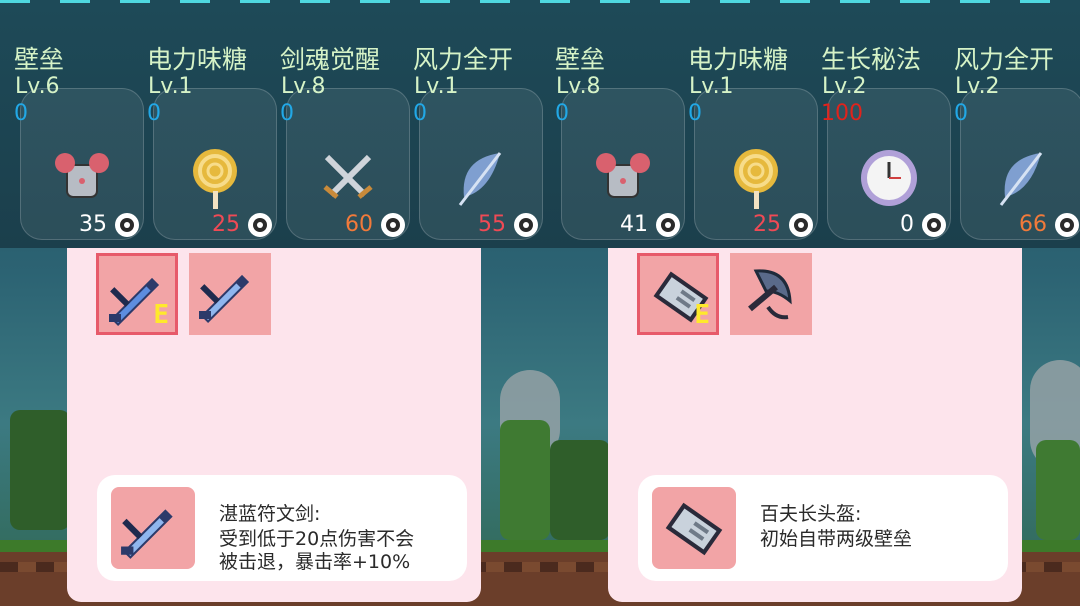  I want to click on skill-name: 生长秘法, so click(871, 59).